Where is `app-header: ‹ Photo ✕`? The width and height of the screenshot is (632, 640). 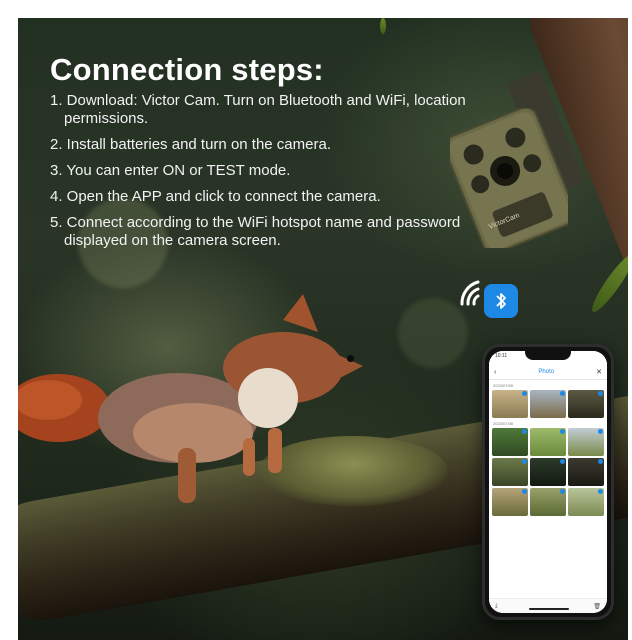
app-header: ‹ Photo ✕ is located at coordinates (548, 372).